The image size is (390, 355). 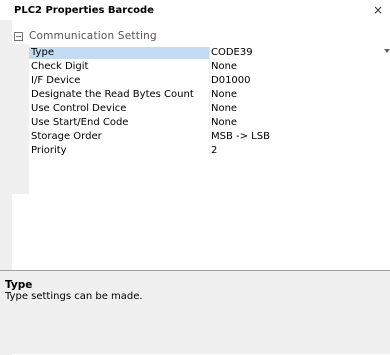 What do you see at coordinates (119, 53) in the screenshot?
I see `property-name: Type` at bounding box center [119, 53].